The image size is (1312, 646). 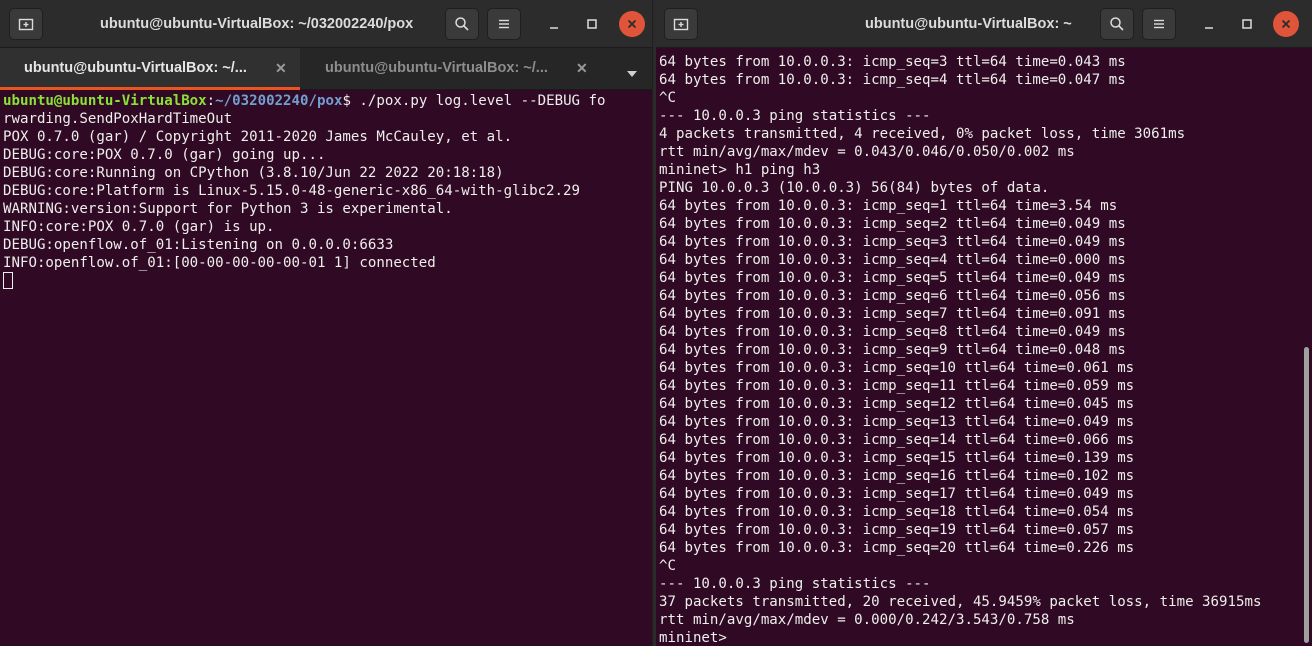 I want to click on tab-1: ubuntu@ubuntu-VirtualBox: ~/... ✕, so click(x=150, y=69).